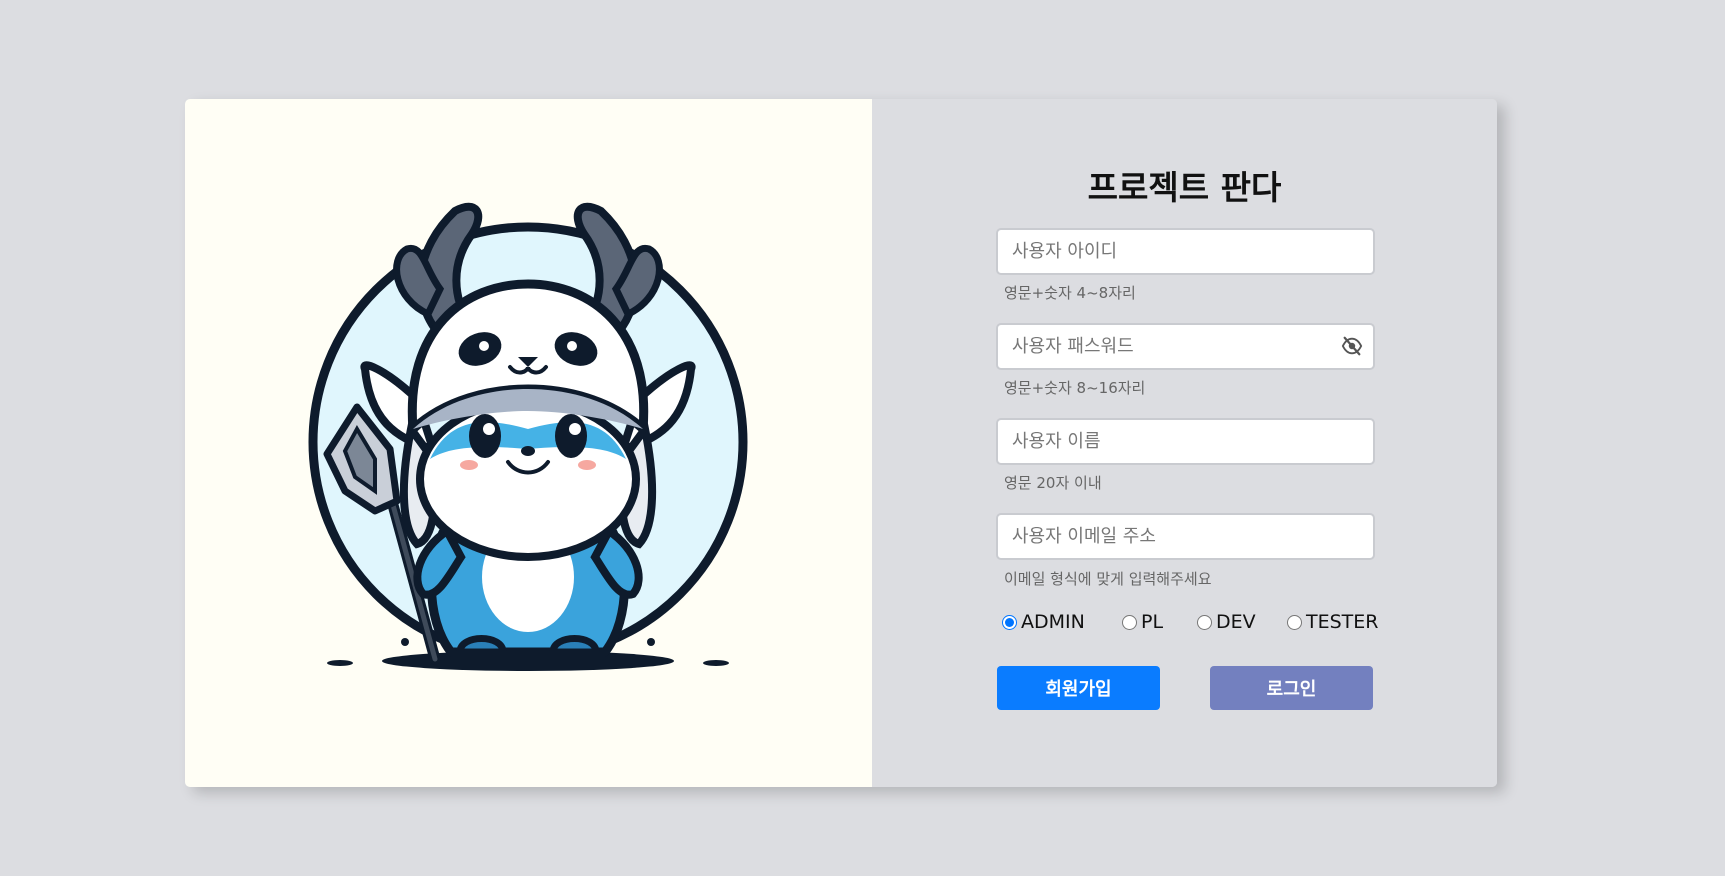 Image resolution: width=1725 pixels, height=876 pixels. Describe the element at coordinates (1352, 346) in the screenshot. I see `eye-slash-icon` at that location.